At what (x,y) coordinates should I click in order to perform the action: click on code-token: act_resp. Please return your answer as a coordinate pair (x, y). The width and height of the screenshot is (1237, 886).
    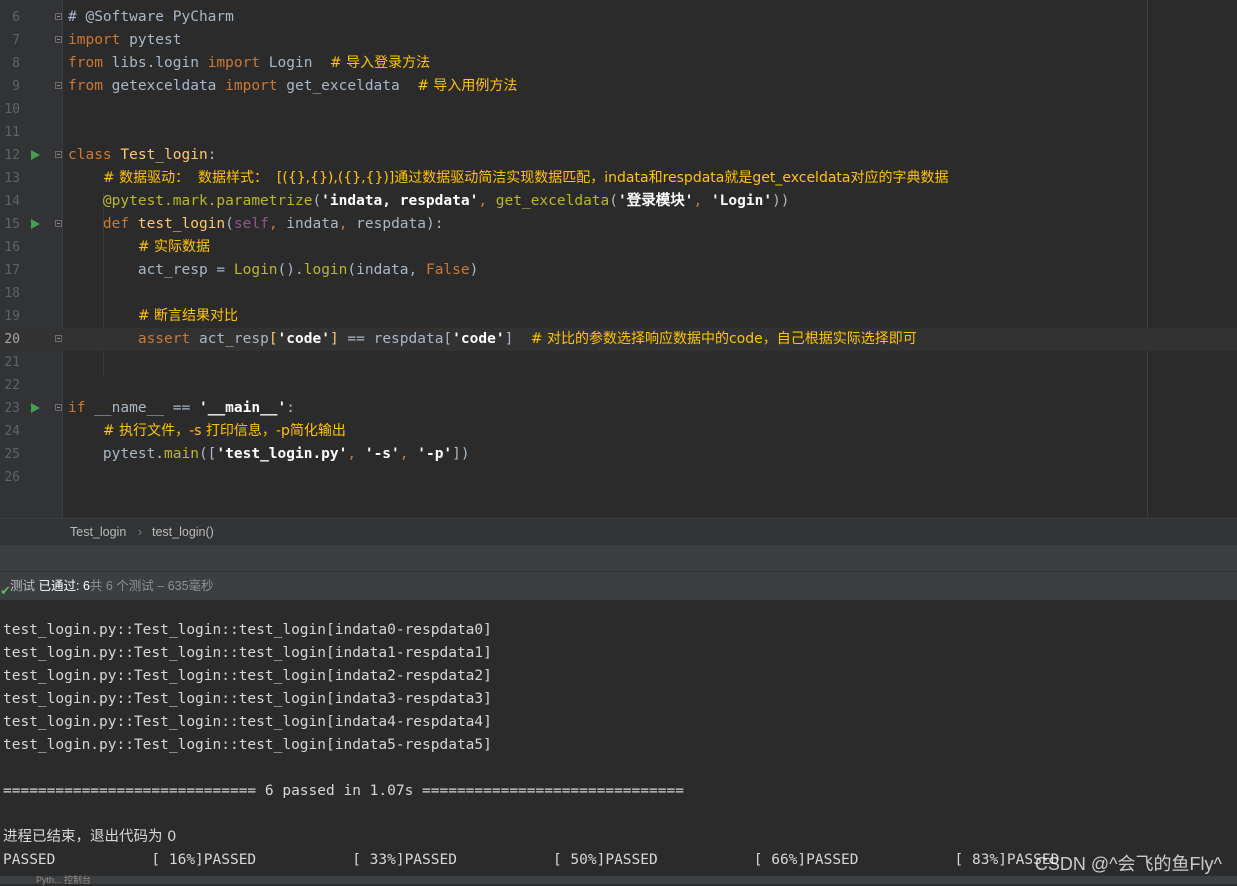
    Looking at the image, I should click on (229, 339).